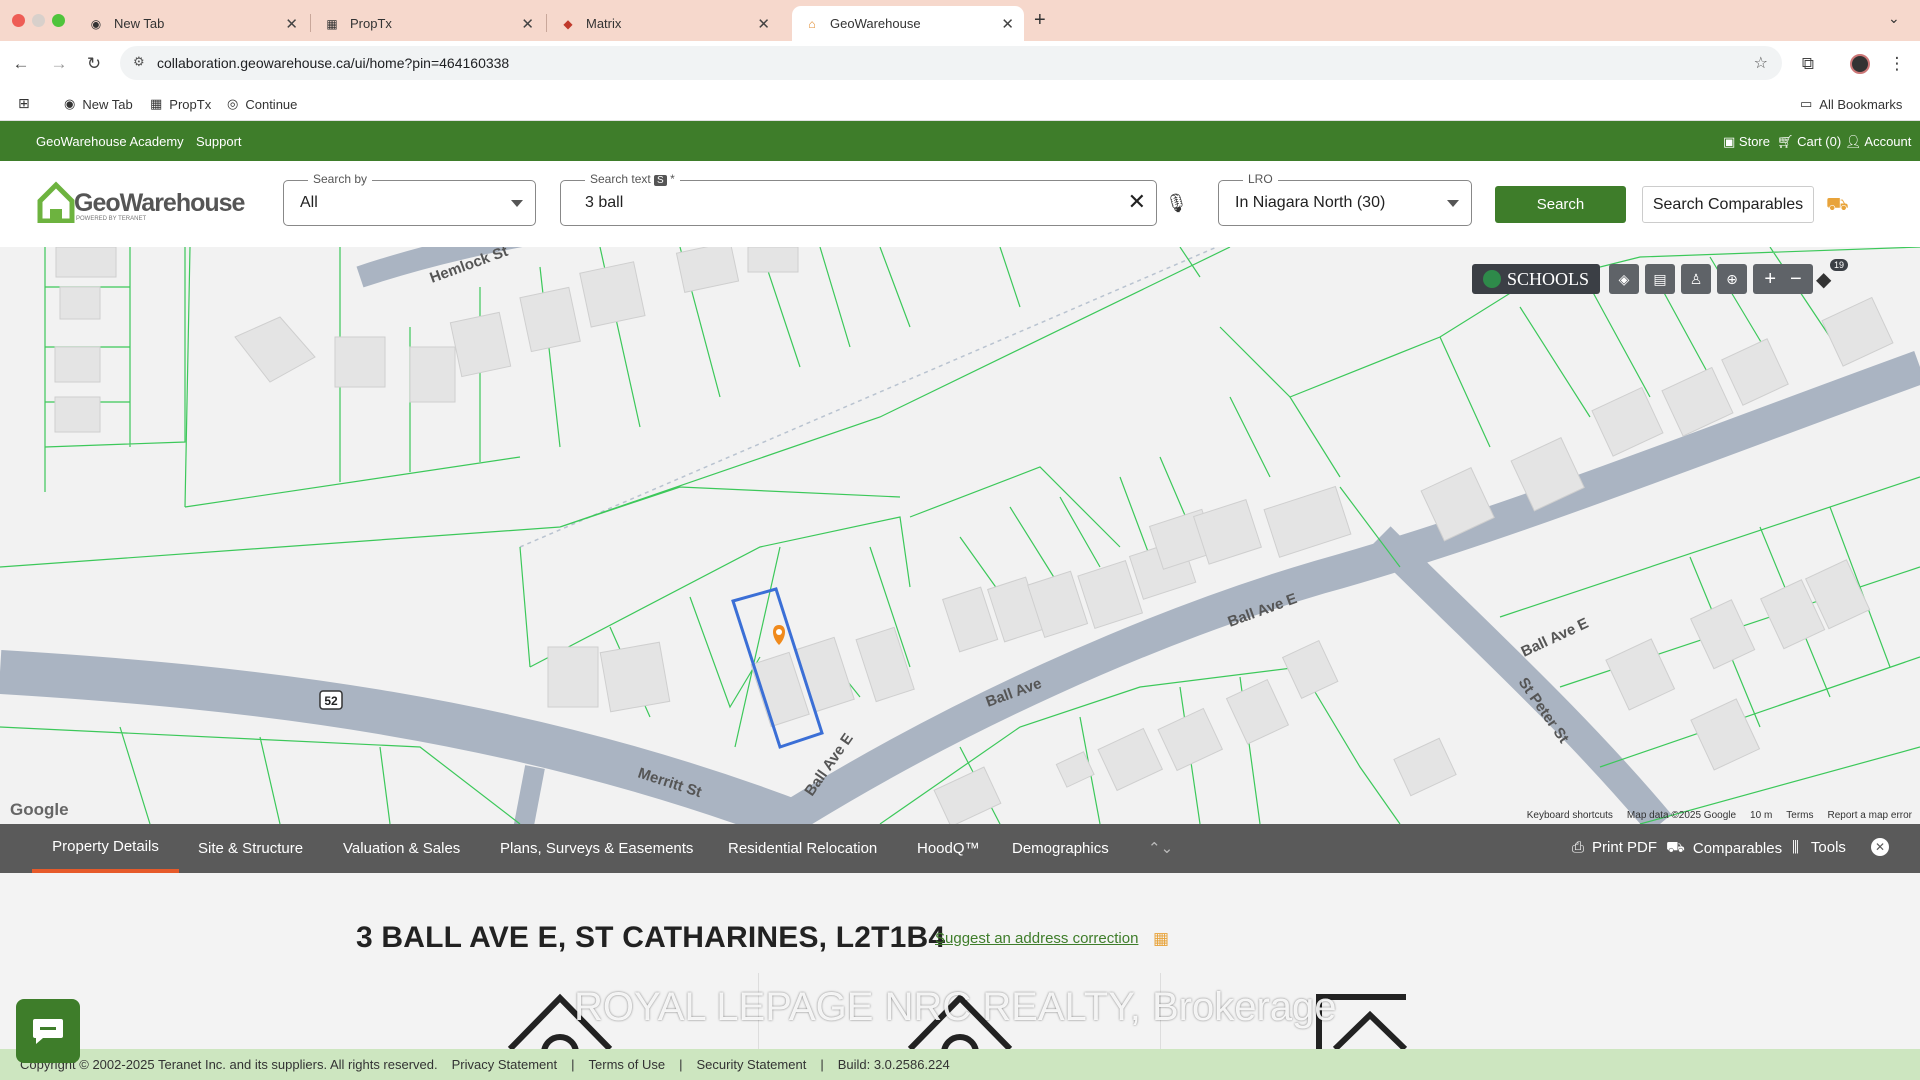 This screenshot has width=1920, height=1080. What do you see at coordinates (632, 179) in the screenshot?
I see `search-text-label: Search text S *` at bounding box center [632, 179].